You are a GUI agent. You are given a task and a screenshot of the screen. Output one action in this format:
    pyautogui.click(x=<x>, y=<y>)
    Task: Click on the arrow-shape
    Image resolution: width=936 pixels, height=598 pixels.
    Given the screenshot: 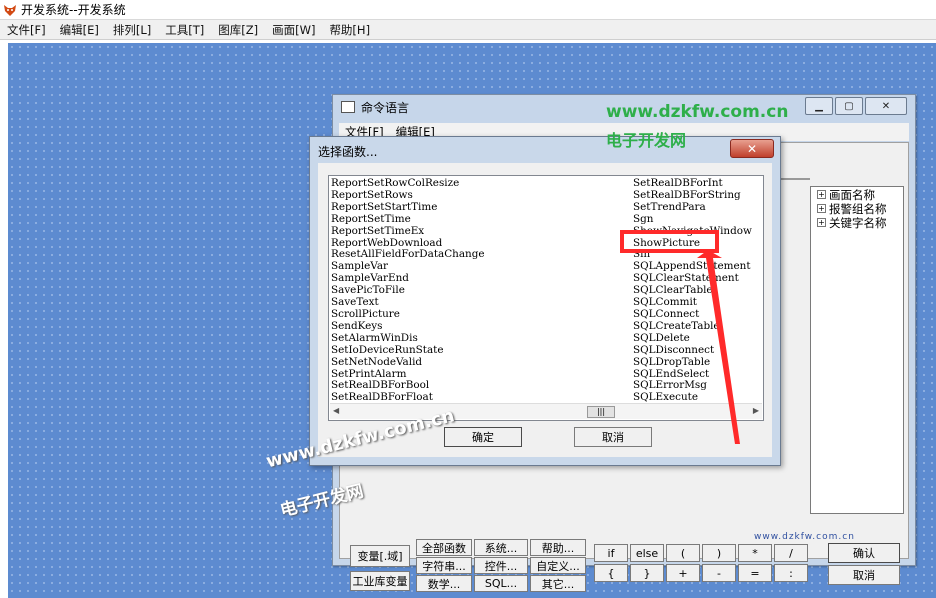 What is the action you would take?
    pyautogui.click(x=718, y=347)
    